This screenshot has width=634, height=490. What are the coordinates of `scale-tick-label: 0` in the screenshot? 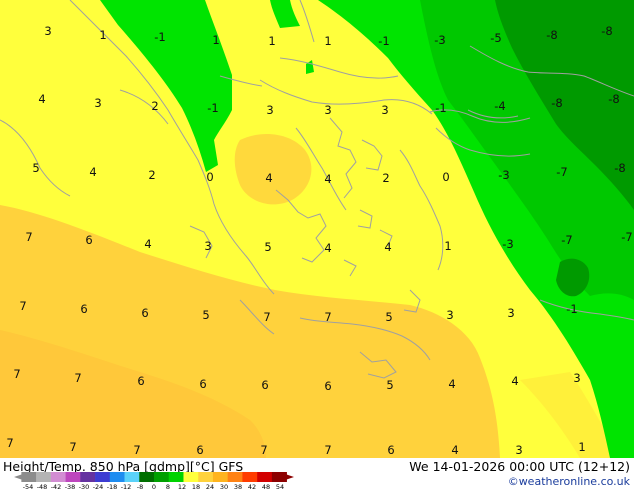 It's located at (154, 486).